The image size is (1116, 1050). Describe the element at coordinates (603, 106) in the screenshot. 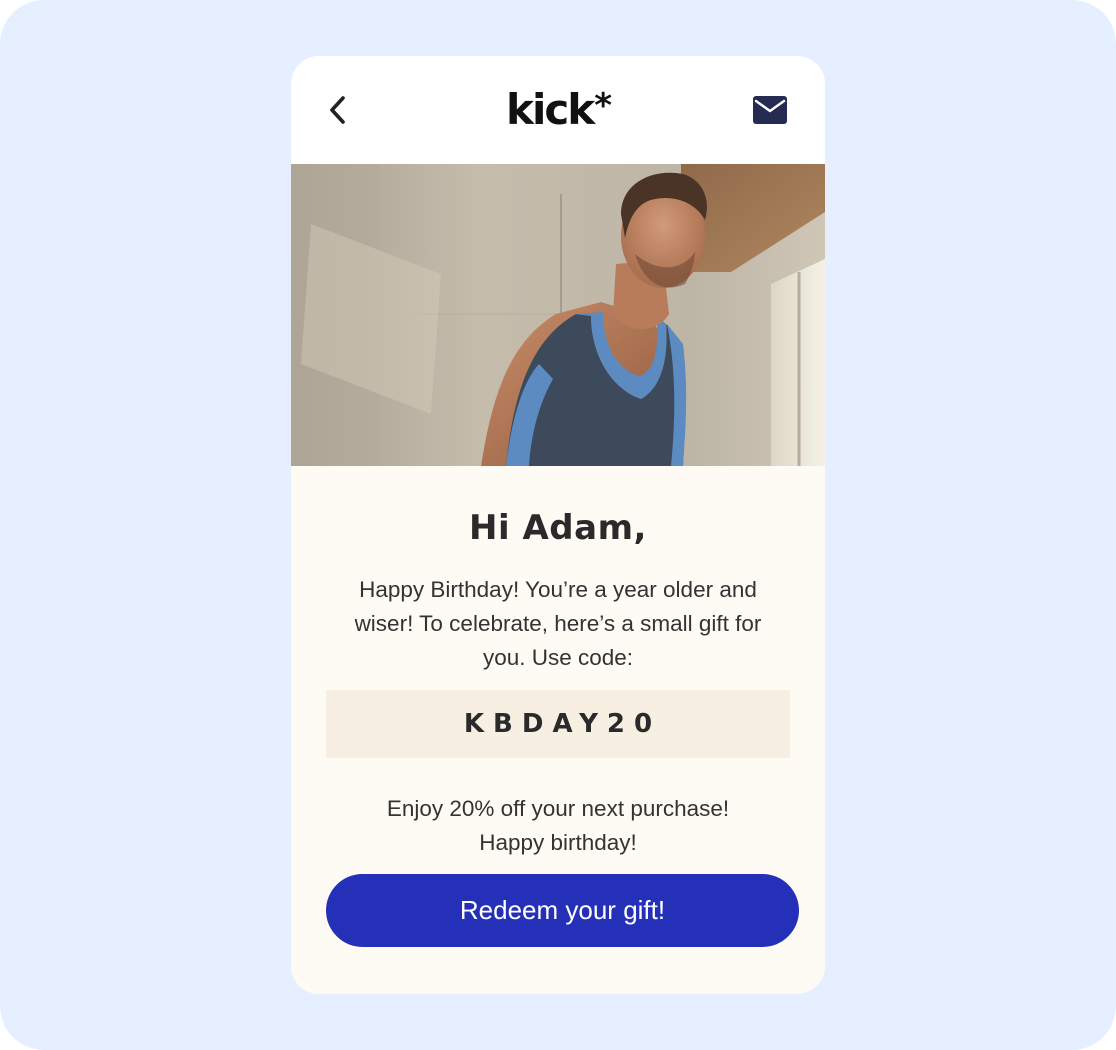

I see `brand-logo-mark: *` at that location.